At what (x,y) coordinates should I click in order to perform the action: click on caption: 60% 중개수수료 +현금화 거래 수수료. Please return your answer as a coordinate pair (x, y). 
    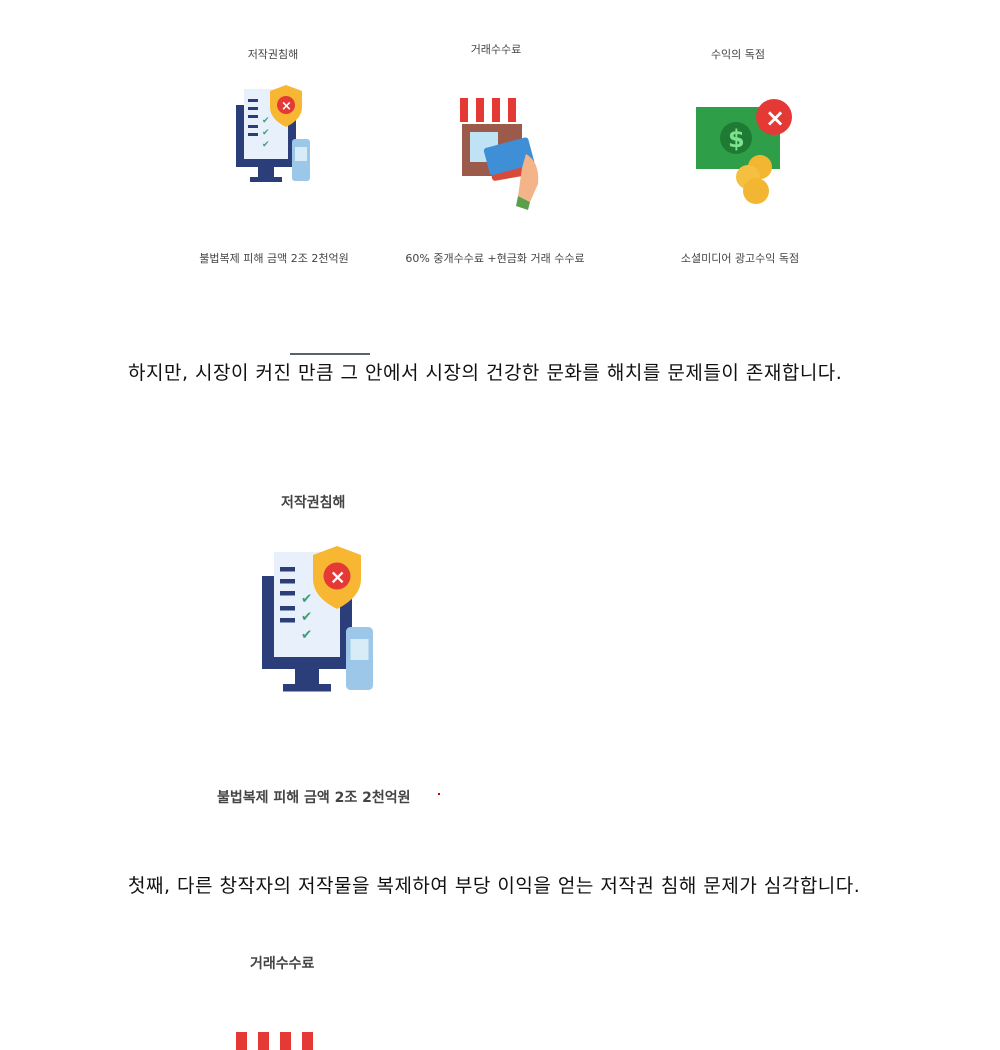
    Looking at the image, I should click on (495, 258).